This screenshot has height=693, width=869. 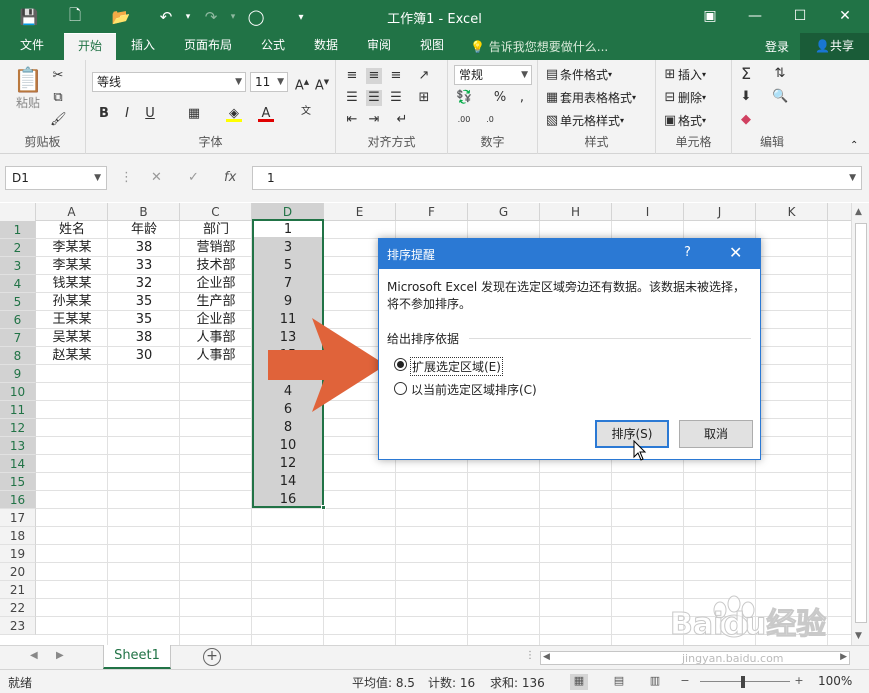 I want to click on minimize-icon: —, so click(x=755, y=16).